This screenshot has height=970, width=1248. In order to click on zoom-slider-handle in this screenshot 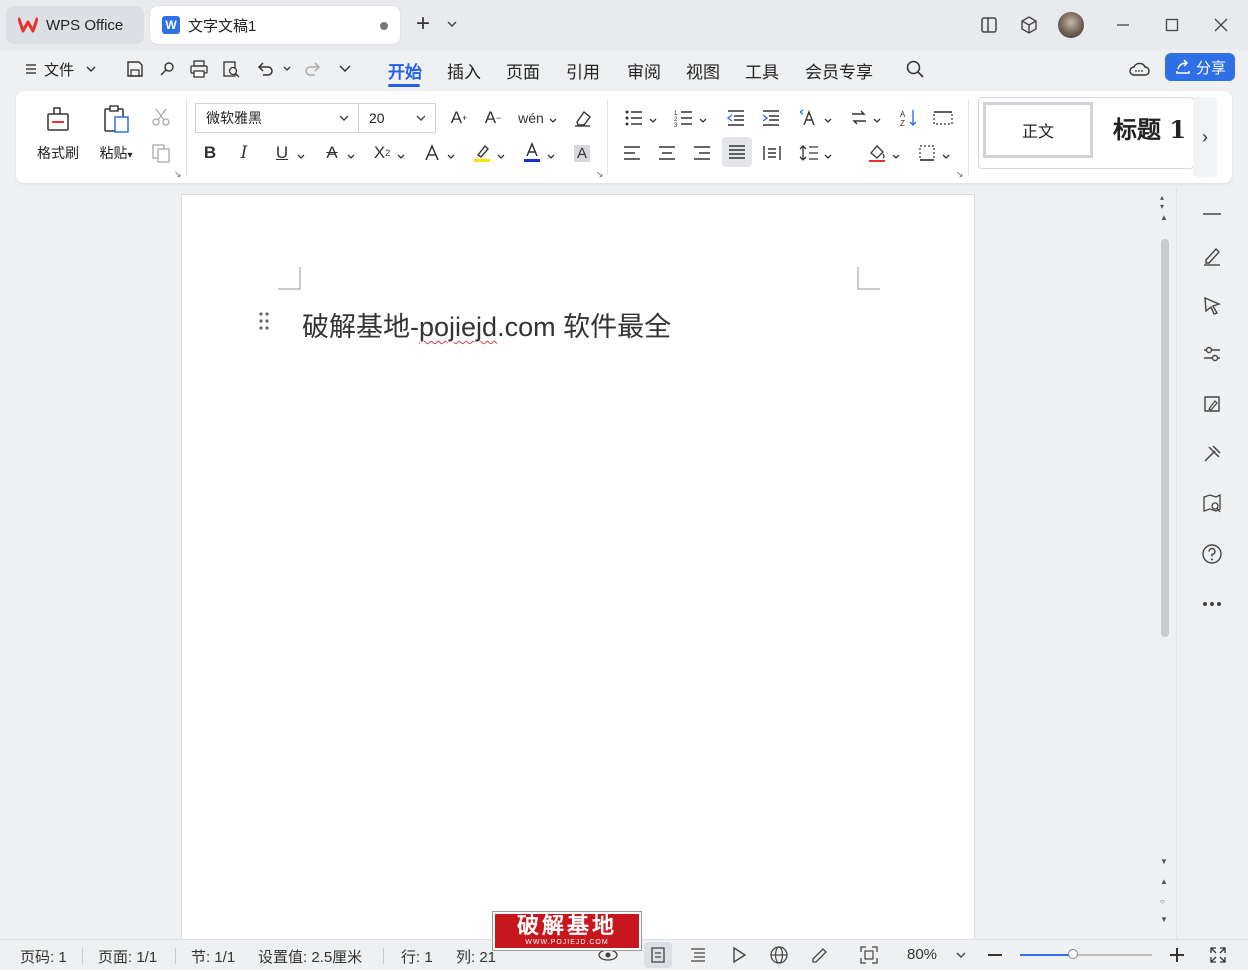, I will do `click(1073, 954)`.